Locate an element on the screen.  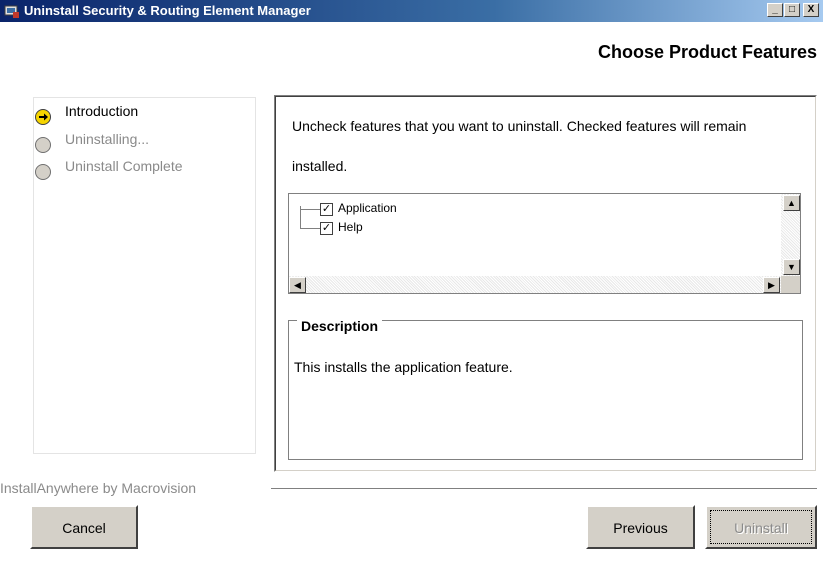
scrollbar-corner is located at coordinates (790, 284).